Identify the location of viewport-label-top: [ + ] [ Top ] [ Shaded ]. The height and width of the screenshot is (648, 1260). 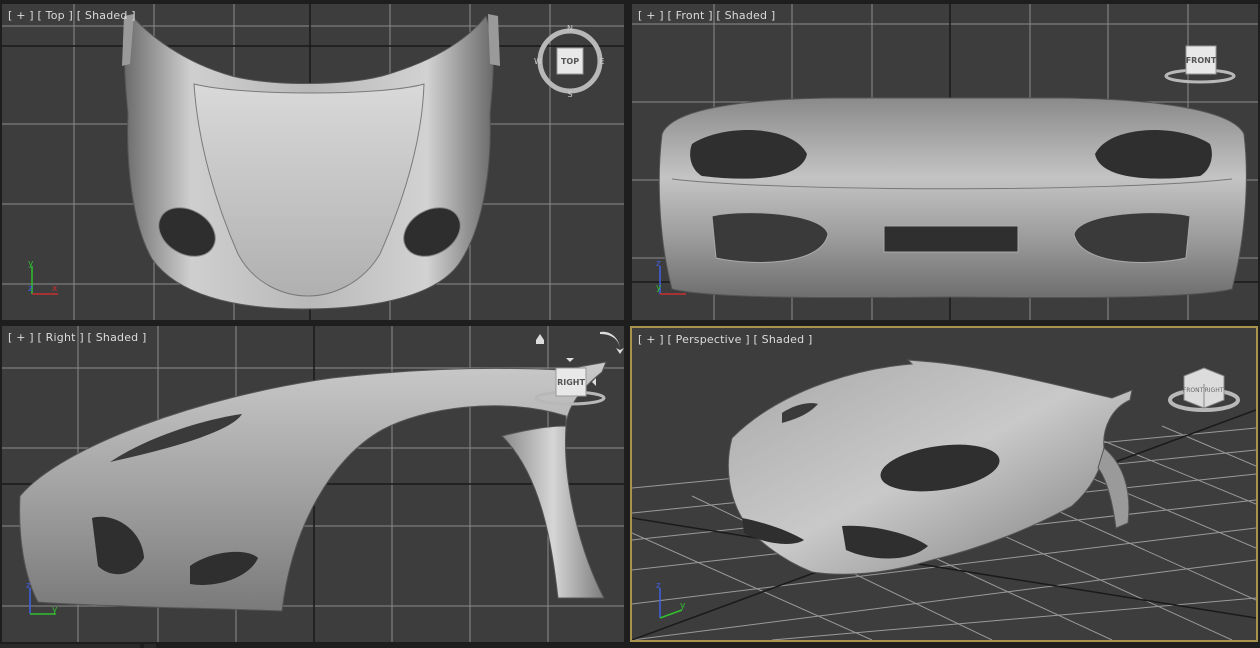
(72, 15).